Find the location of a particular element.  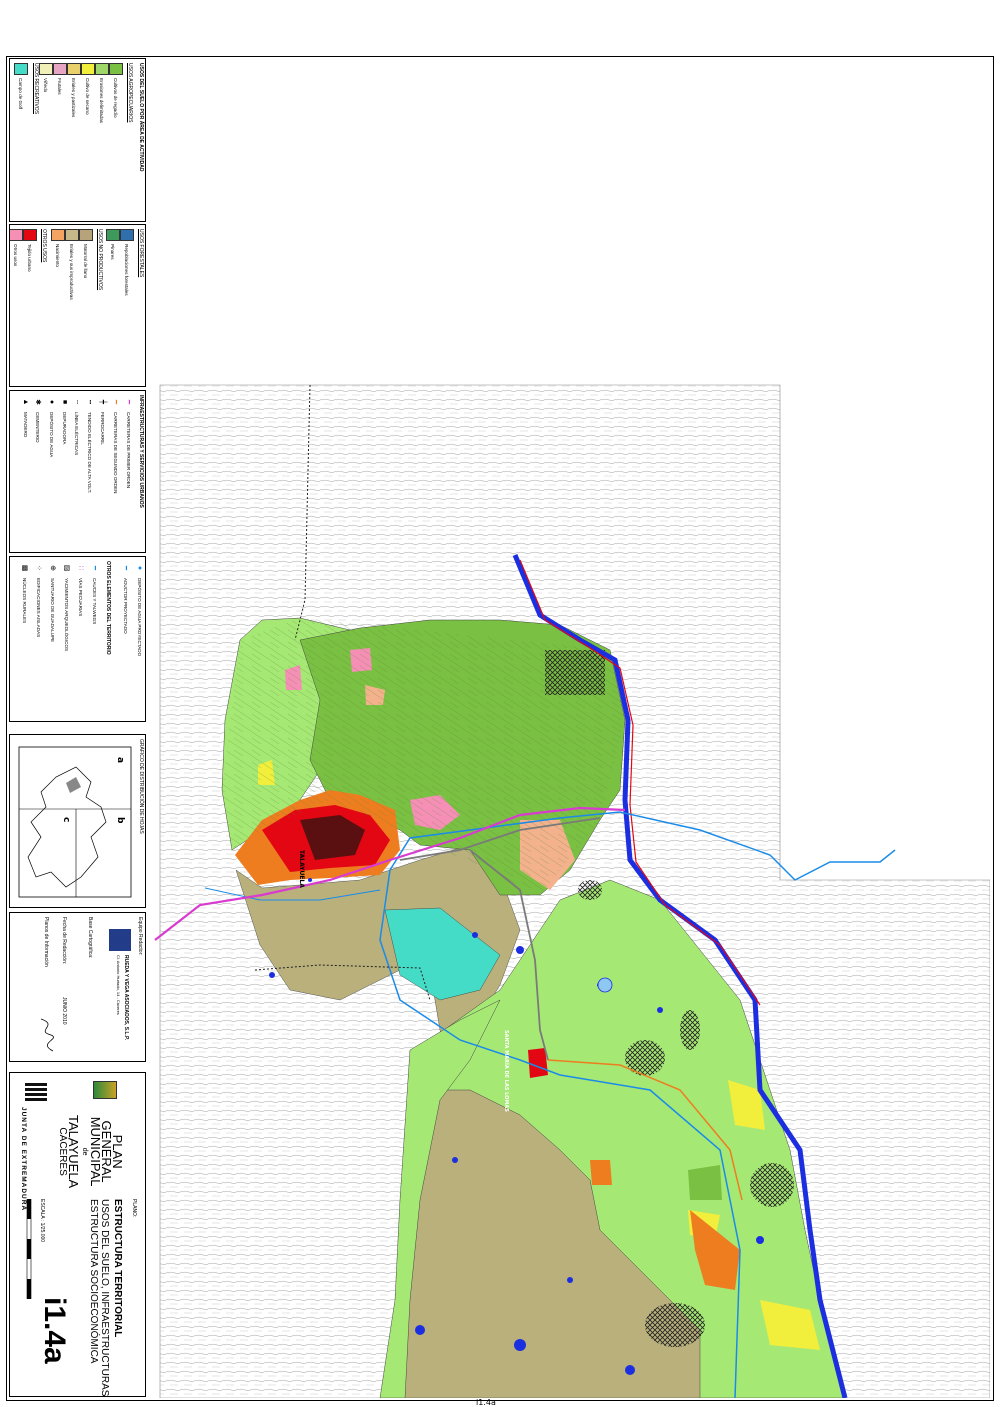

town-label: TALAYUELA is located at coordinates (301, 869).